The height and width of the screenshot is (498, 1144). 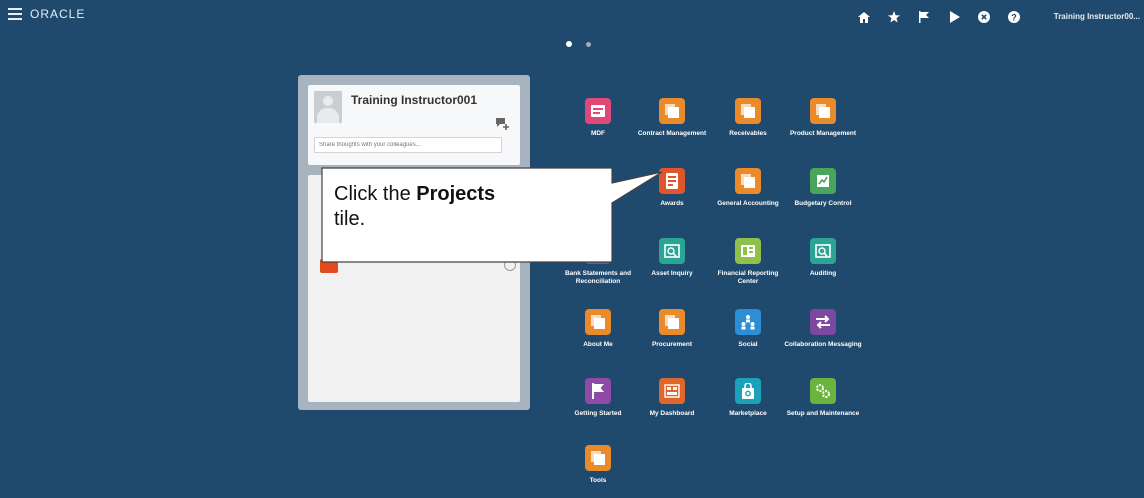 I want to click on callout-suffix: tile., so click(x=350, y=219).